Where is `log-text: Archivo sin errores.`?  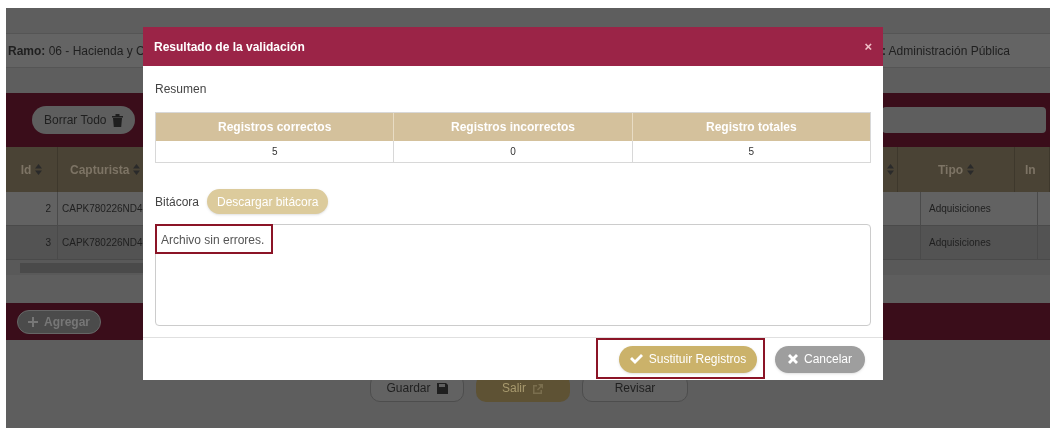
log-text: Archivo sin errores. is located at coordinates (213, 240).